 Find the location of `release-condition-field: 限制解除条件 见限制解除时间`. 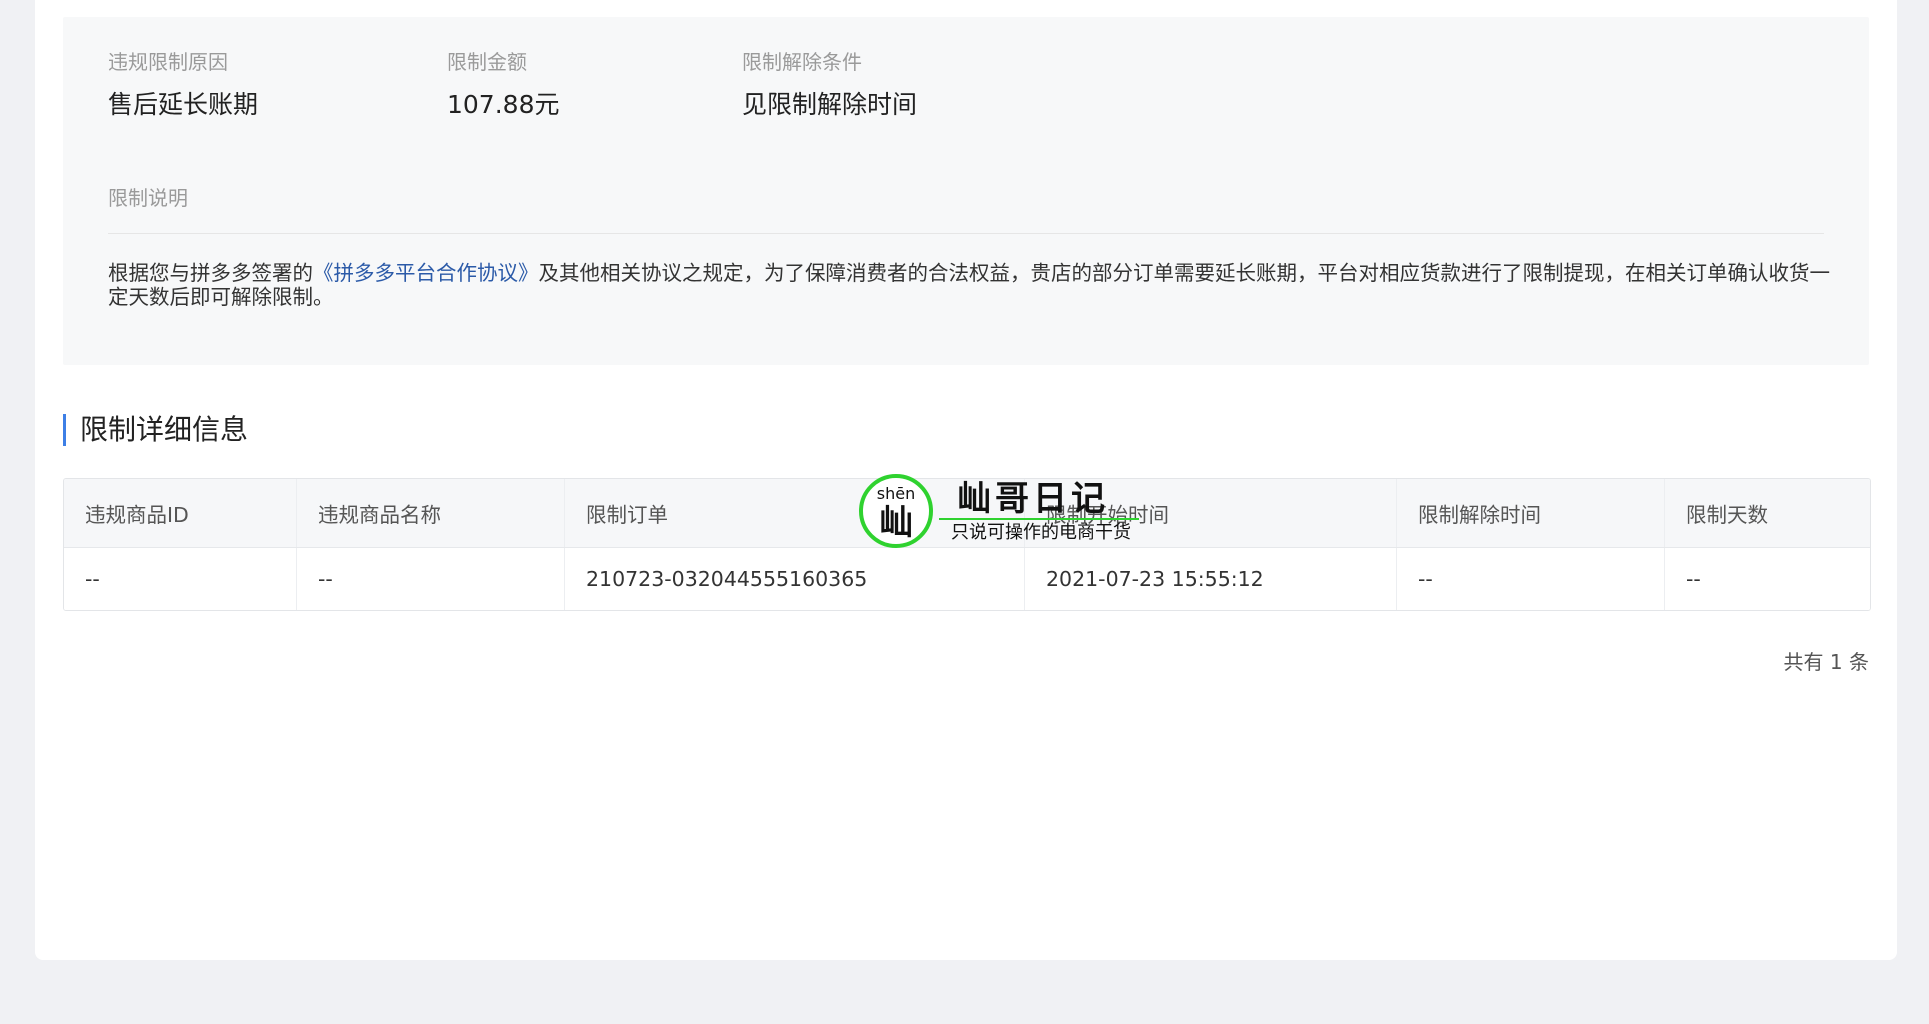

release-condition-field: 限制解除条件 见限制解除时间 is located at coordinates (829, 85).